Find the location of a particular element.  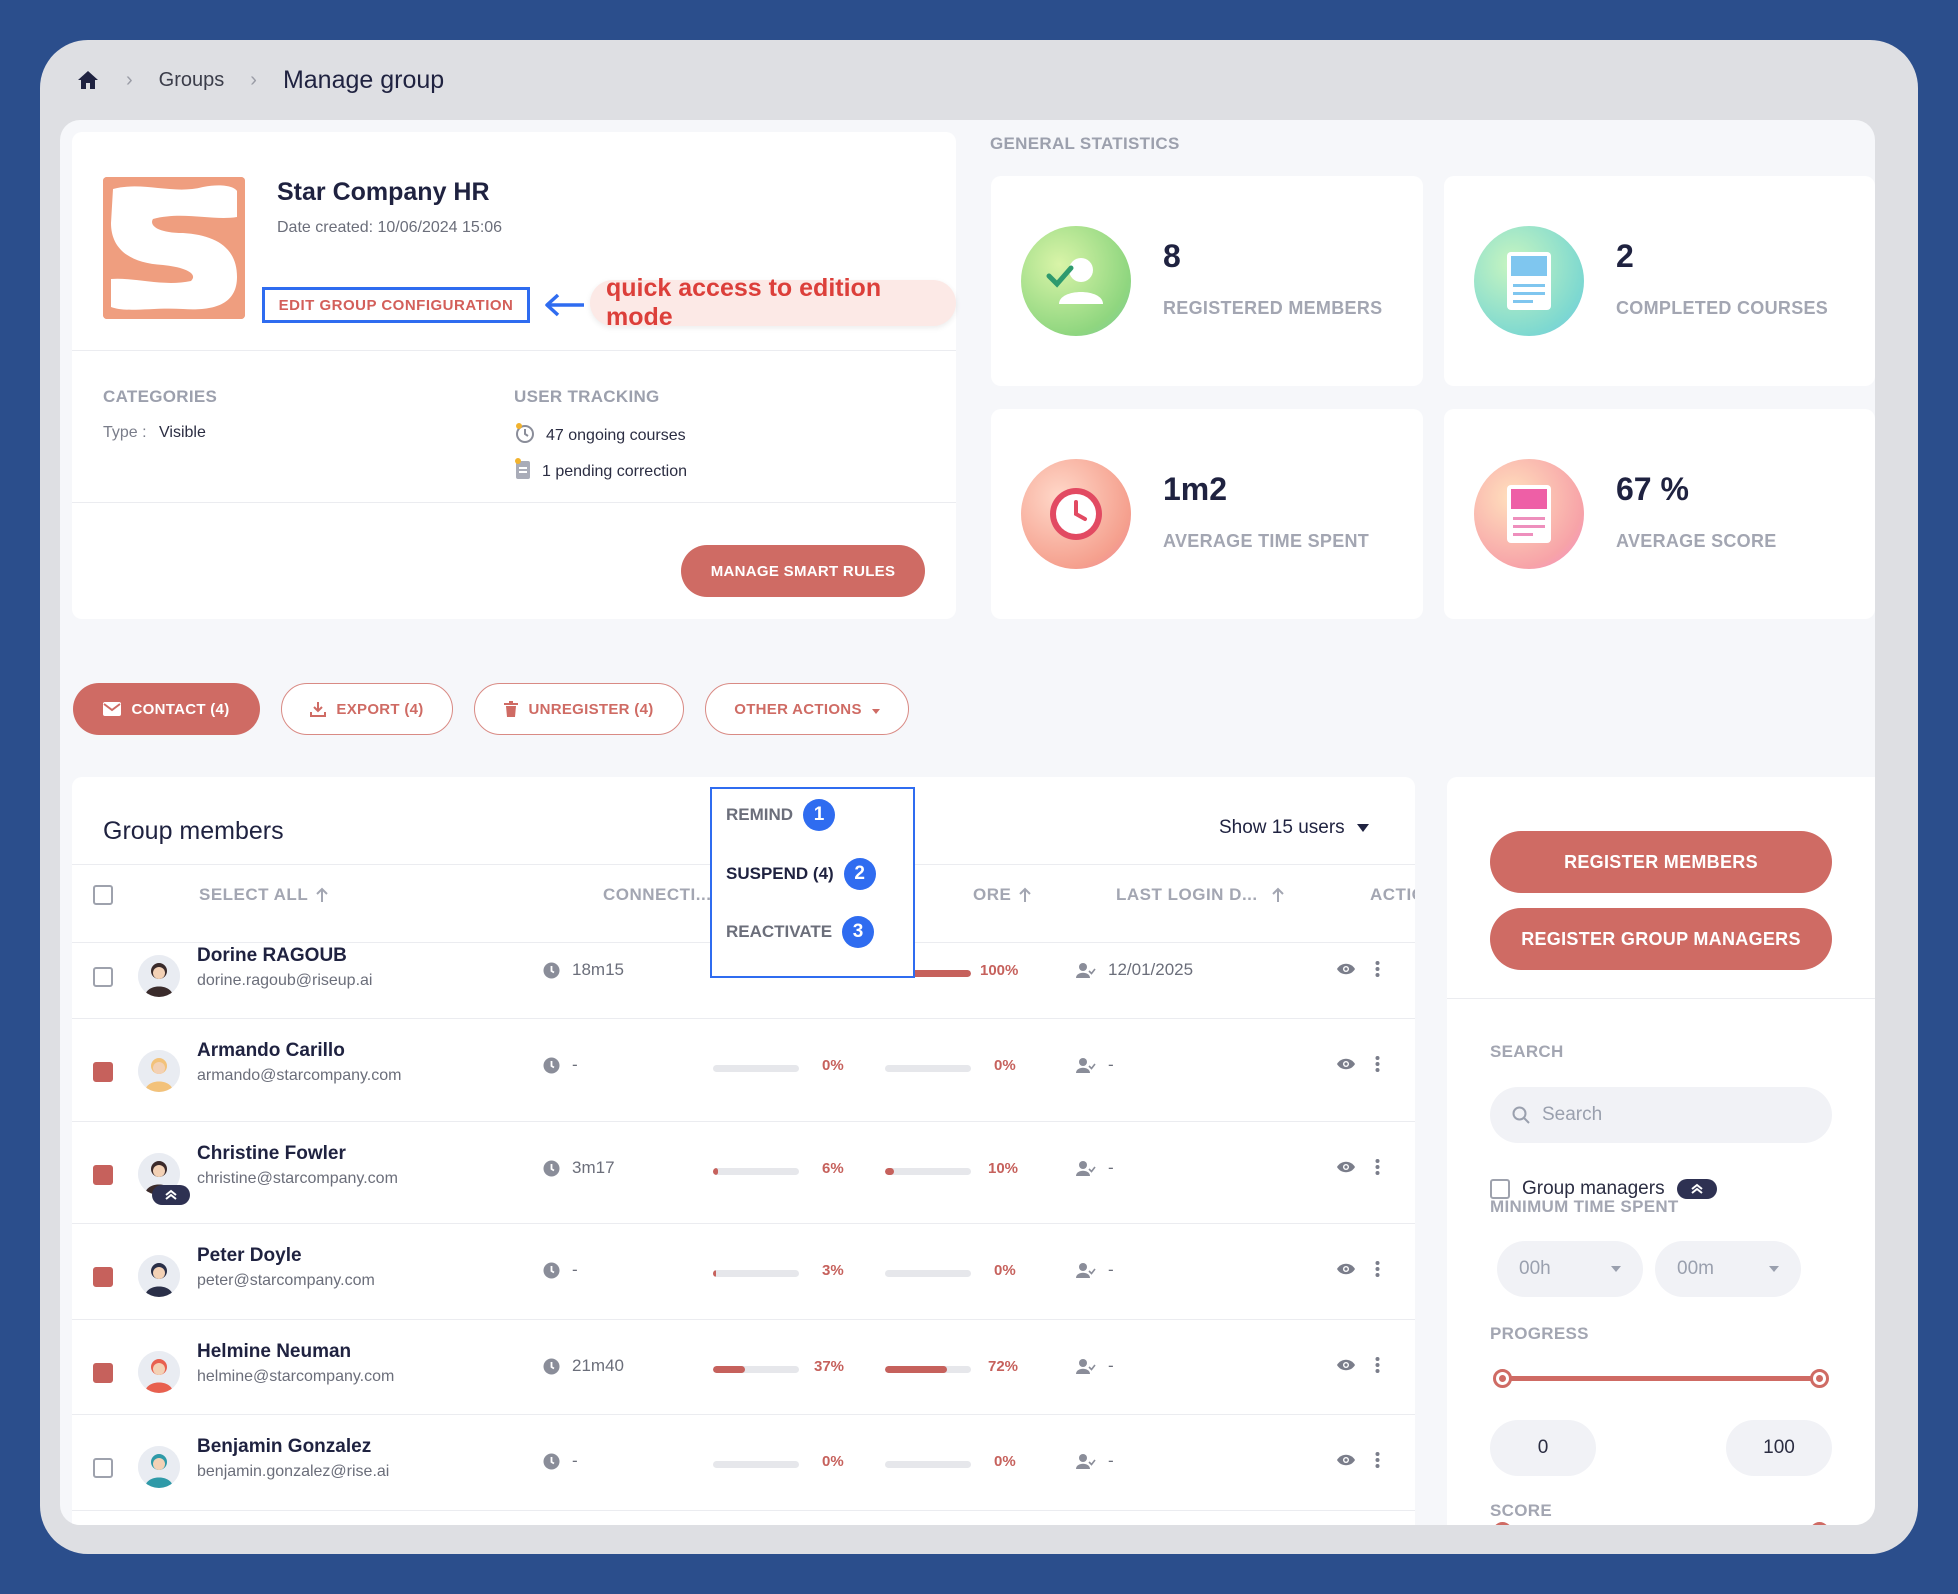

score-fill is located at coordinates (889, 1171).